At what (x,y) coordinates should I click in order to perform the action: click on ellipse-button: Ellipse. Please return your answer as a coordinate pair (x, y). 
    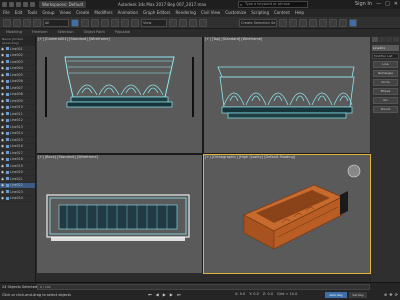
    Looking at the image, I should click on (385, 91).